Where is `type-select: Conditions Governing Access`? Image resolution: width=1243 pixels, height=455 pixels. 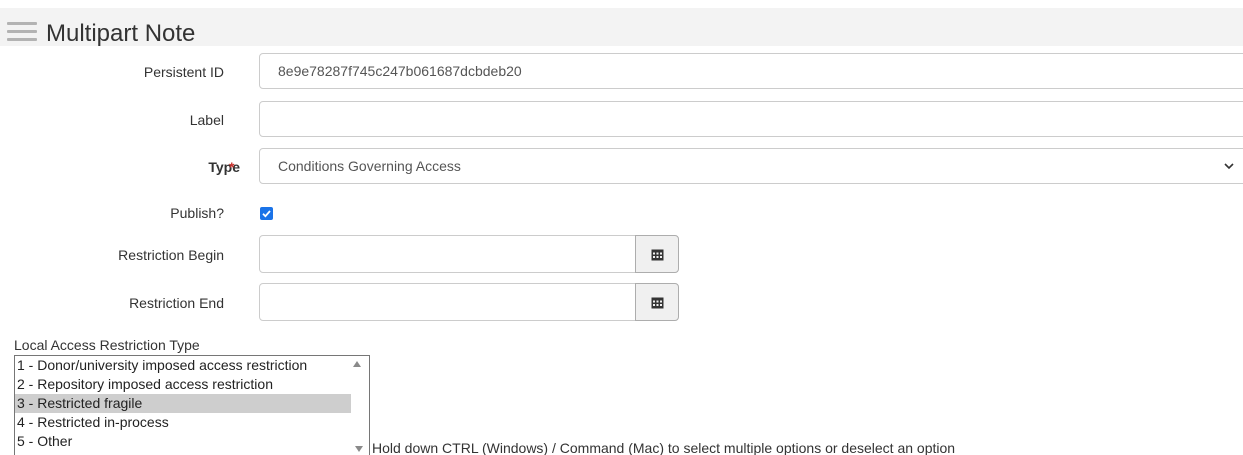 type-select: Conditions Governing Access is located at coordinates (751, 166).